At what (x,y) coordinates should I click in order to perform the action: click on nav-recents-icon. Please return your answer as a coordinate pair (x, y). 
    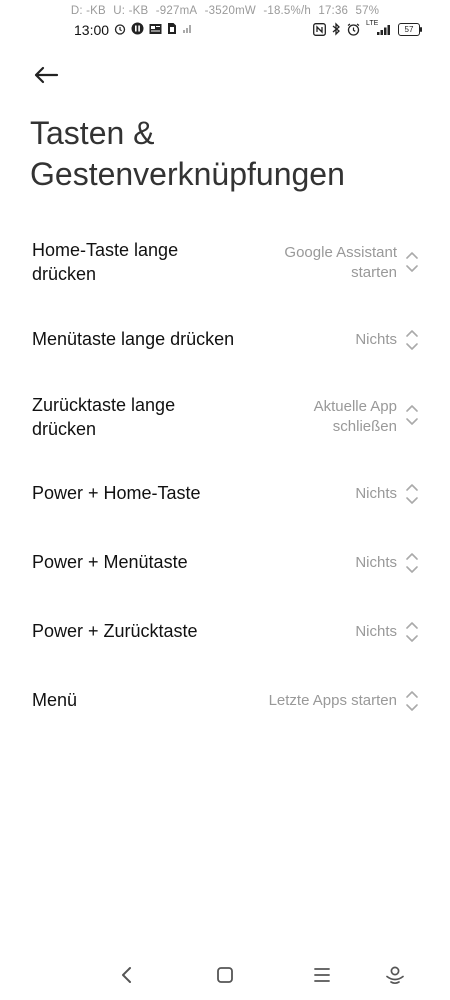
    Looking at the image, I should click on (322, 975).